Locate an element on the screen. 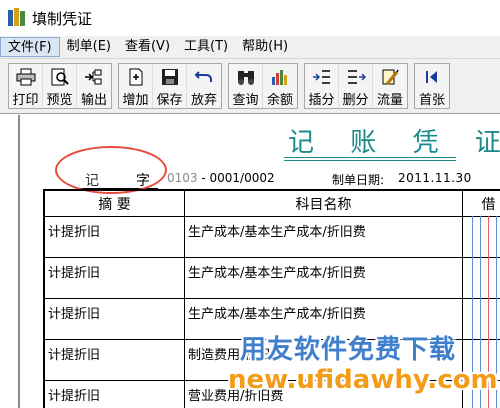 The width and height of the screenshot is (500, 408). delete-entry-label: 删分 is located at coordinates (355, 100).